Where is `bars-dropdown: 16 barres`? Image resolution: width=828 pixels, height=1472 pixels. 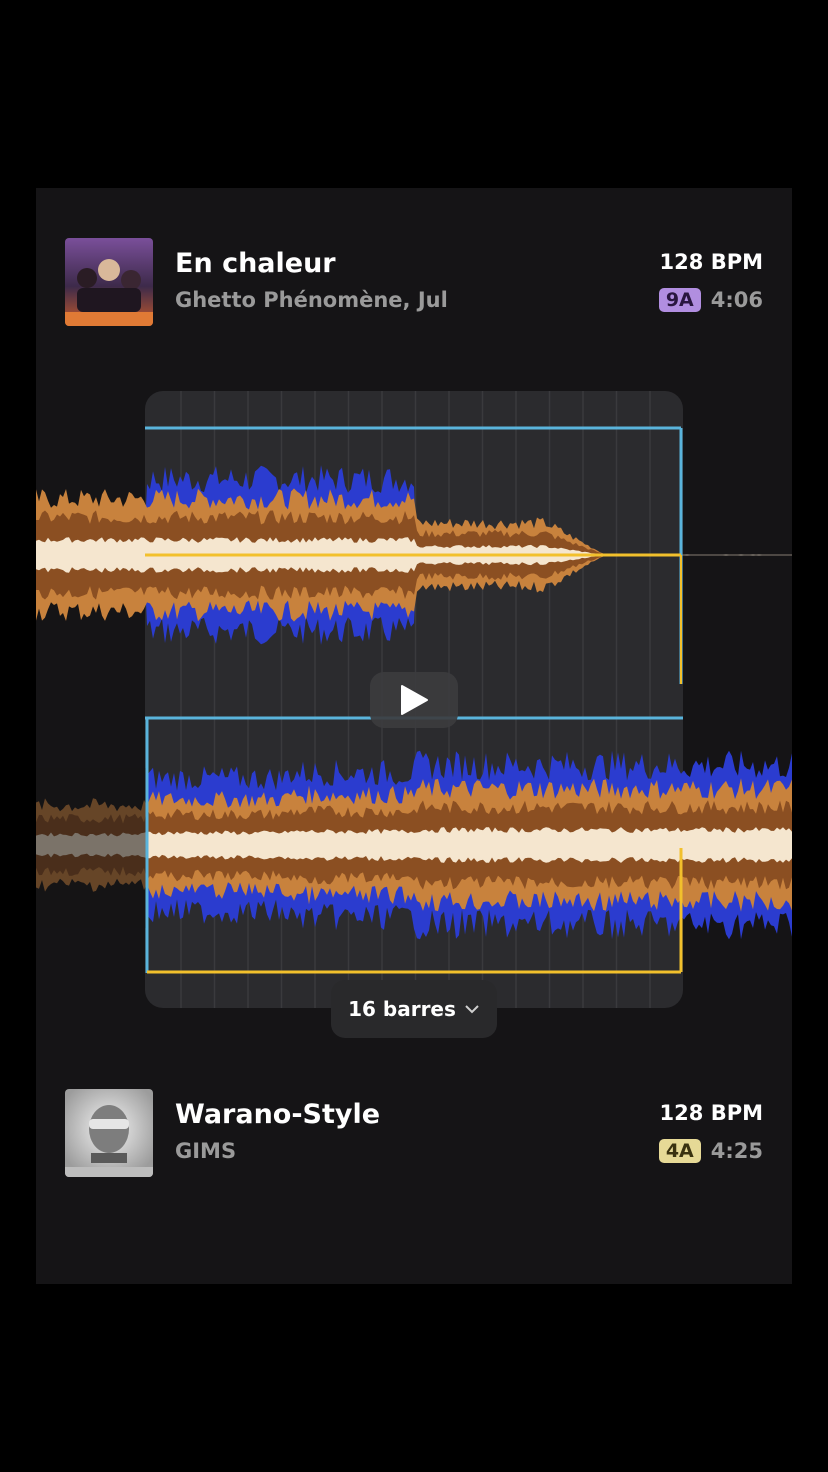
bars-dropdown: 16 barres is located at coordinates (414, 1009).